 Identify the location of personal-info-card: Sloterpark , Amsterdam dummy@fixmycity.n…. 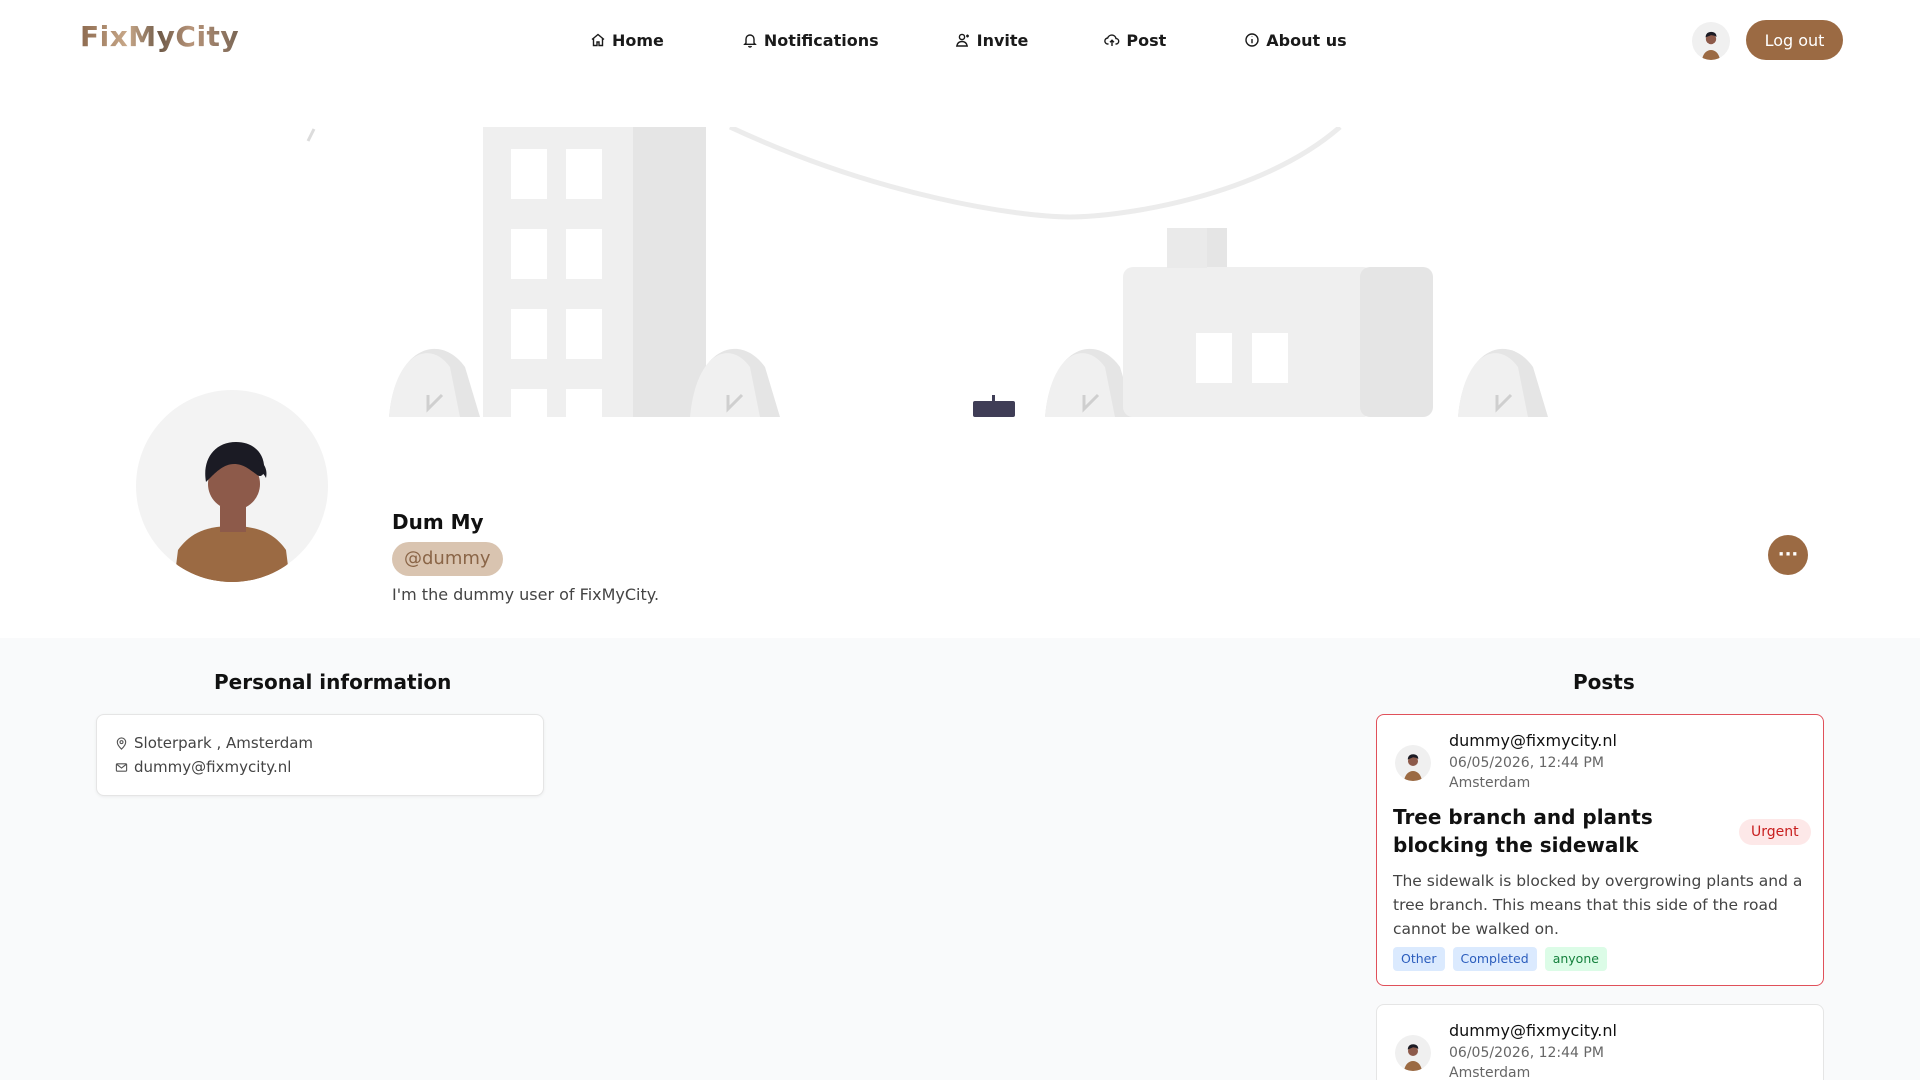
(320, 755).